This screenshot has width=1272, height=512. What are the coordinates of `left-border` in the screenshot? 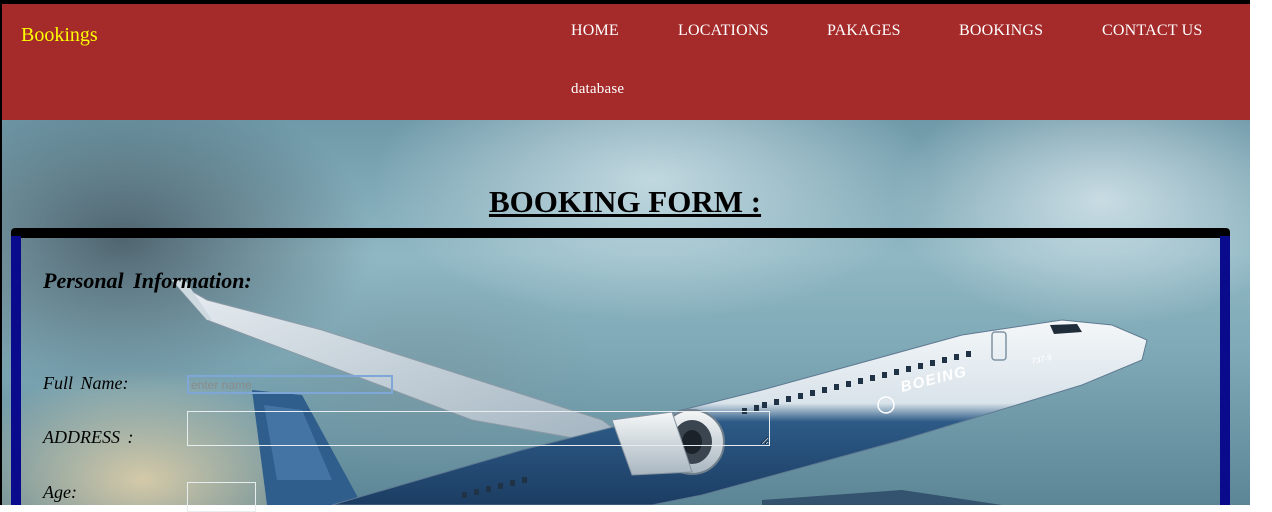 It's located at (1, 252).